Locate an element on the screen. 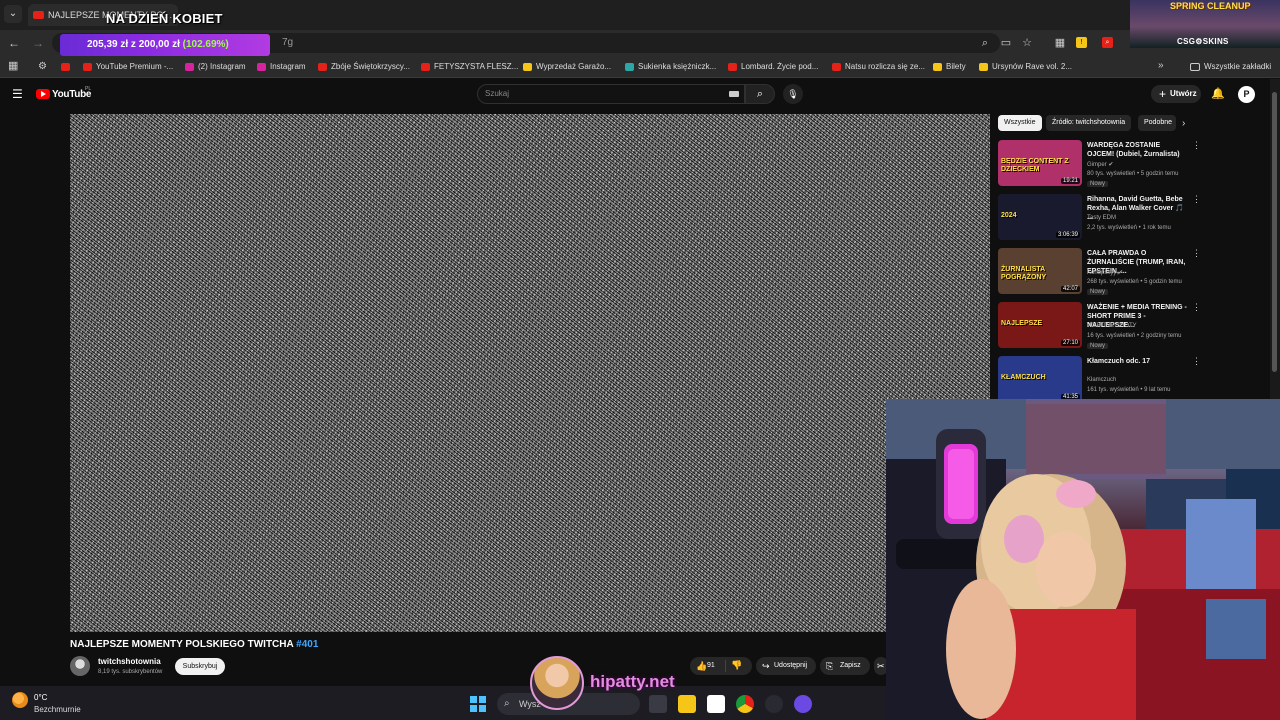 The width and height of the screenshot is (1280, 720). bookmark-item: Bilety is located at coordinates (949, 67).